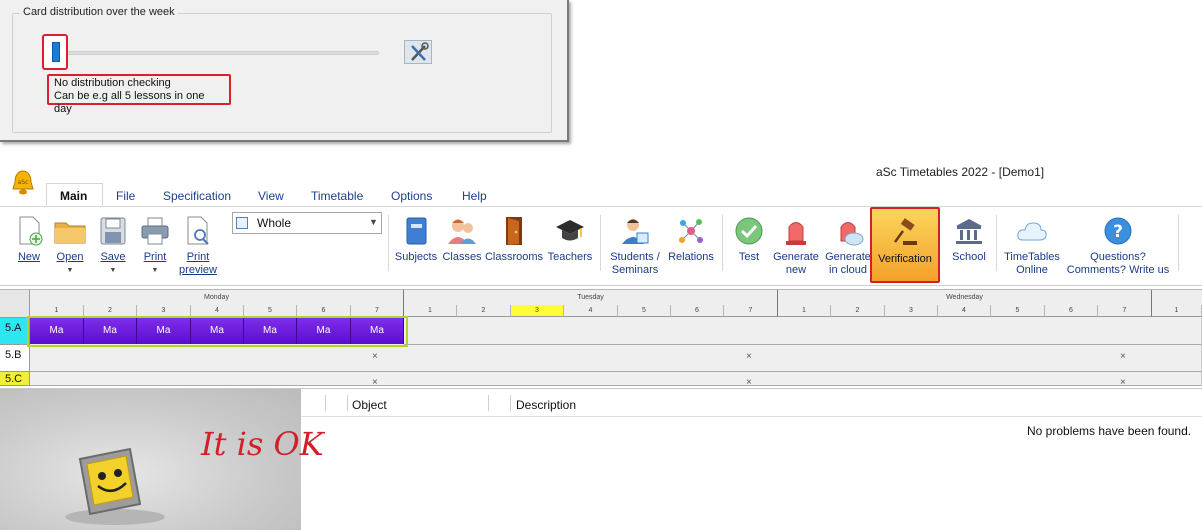  I want to click on no-problems-message: No problems have been found., so click(1109, 431).